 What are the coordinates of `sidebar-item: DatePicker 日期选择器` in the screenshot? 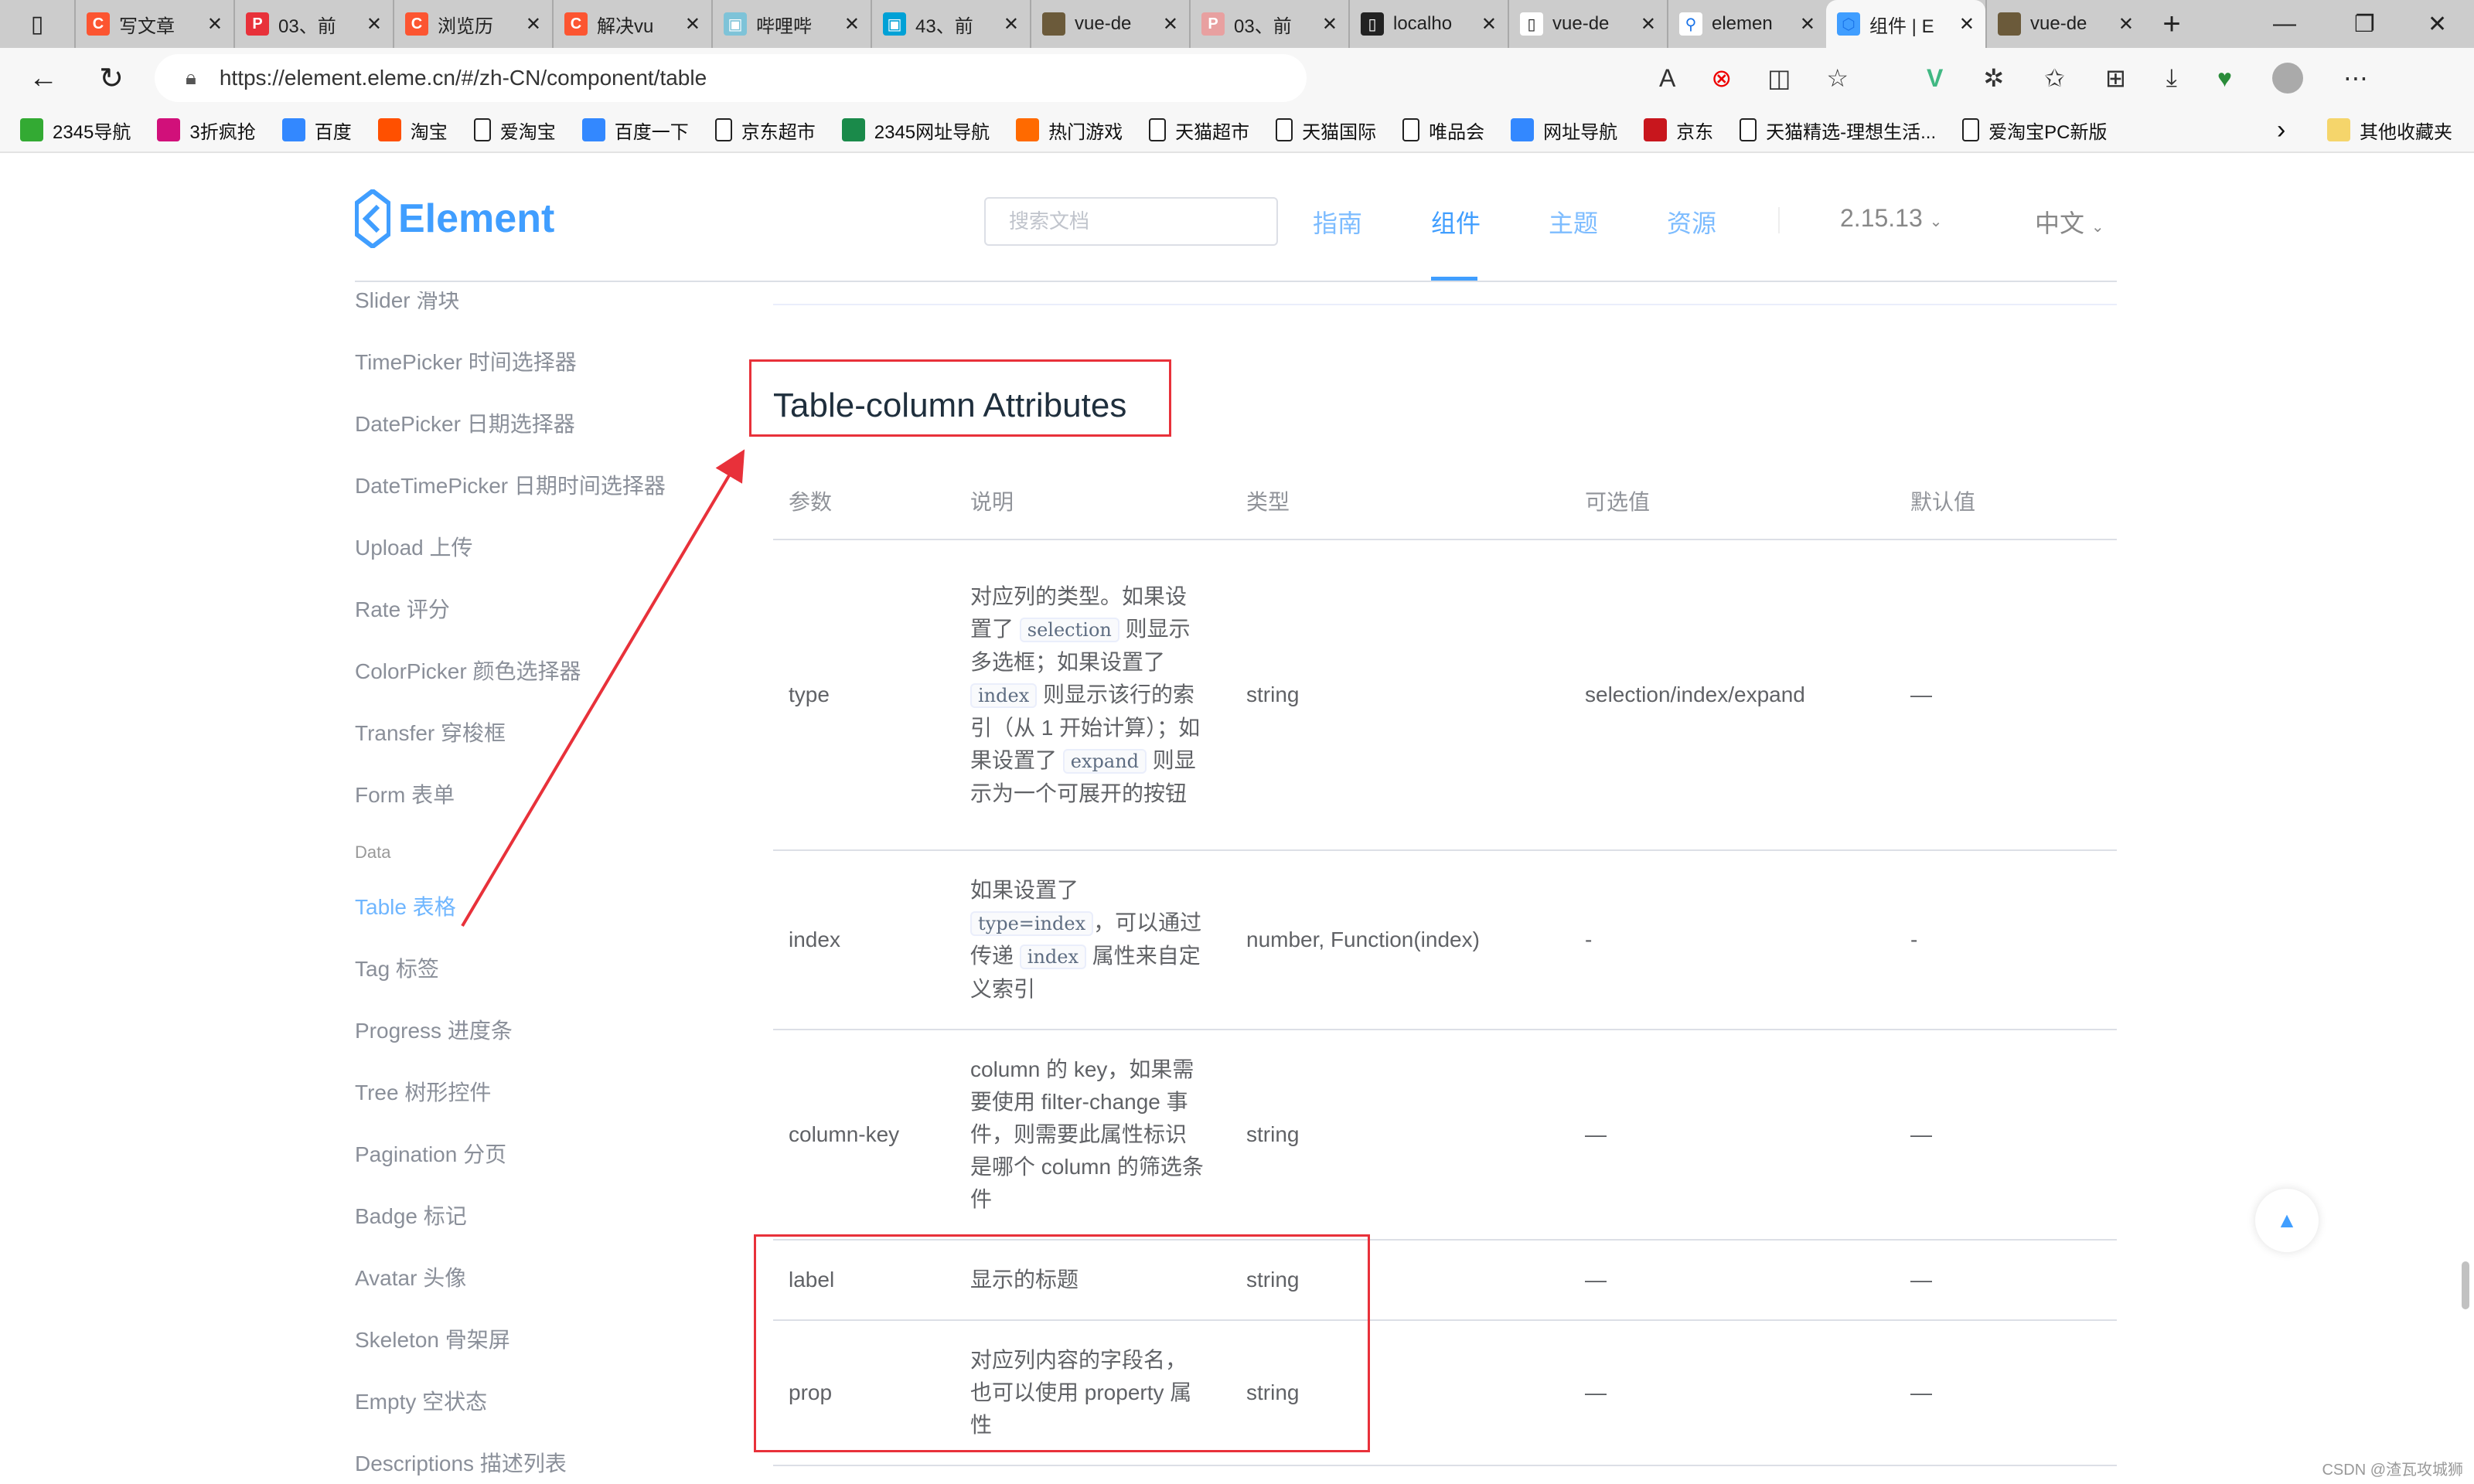 It's located at (465, 422).